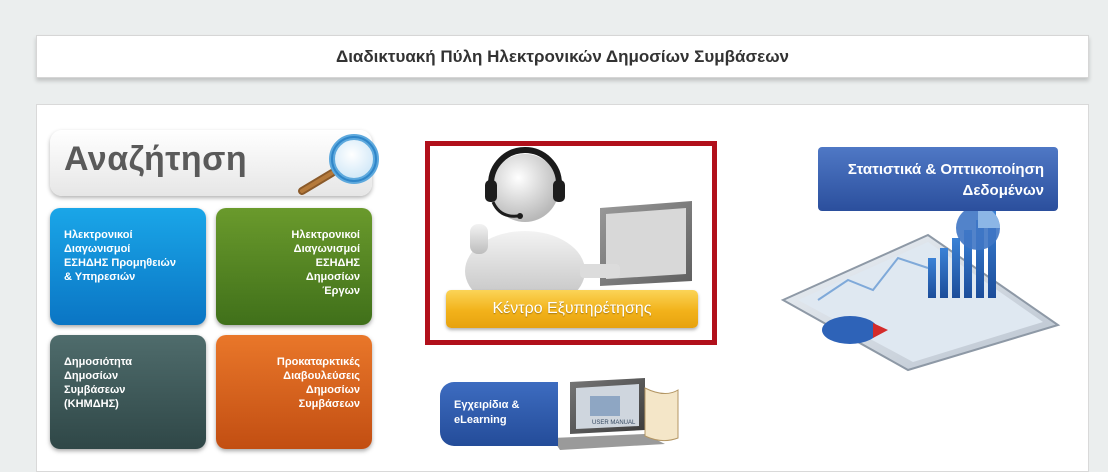 The width and height of the screenshot is (1108, 472). What do you see at coordinates (338, 164) in the screenshot?
I see `magnifier-icon` at bounding box center [338, 164].